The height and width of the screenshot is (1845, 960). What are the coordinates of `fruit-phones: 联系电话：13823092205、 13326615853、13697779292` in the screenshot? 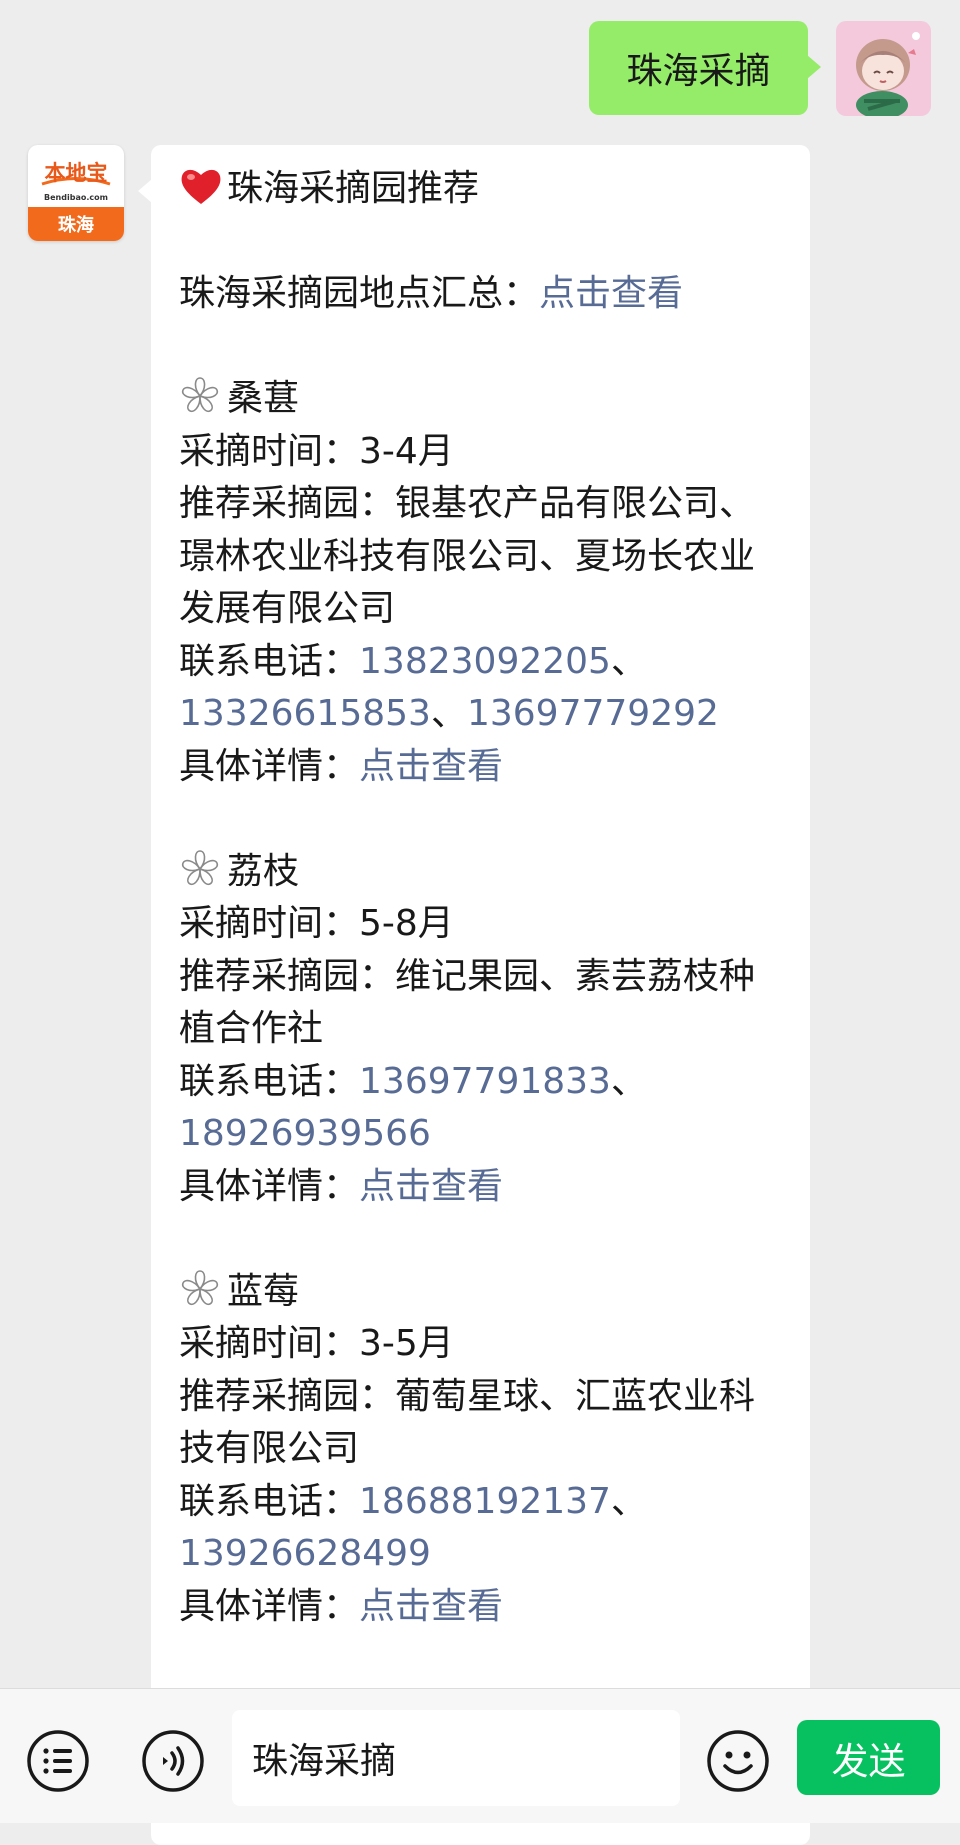 It's located at (484, 688).